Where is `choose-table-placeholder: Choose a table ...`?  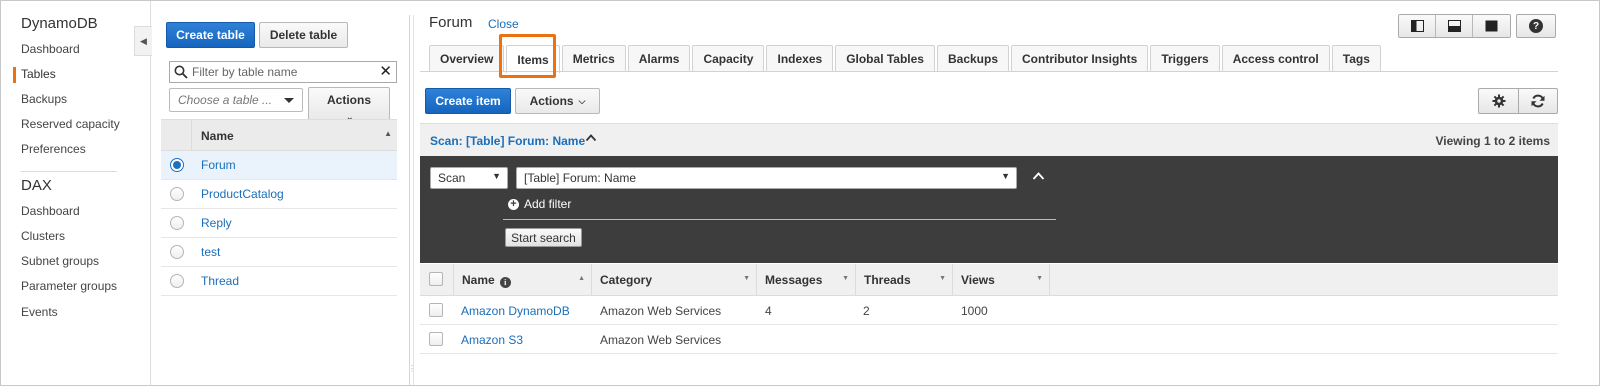 choose-table-placeholder: Choose a table ... is located at coordinates (225, 100).